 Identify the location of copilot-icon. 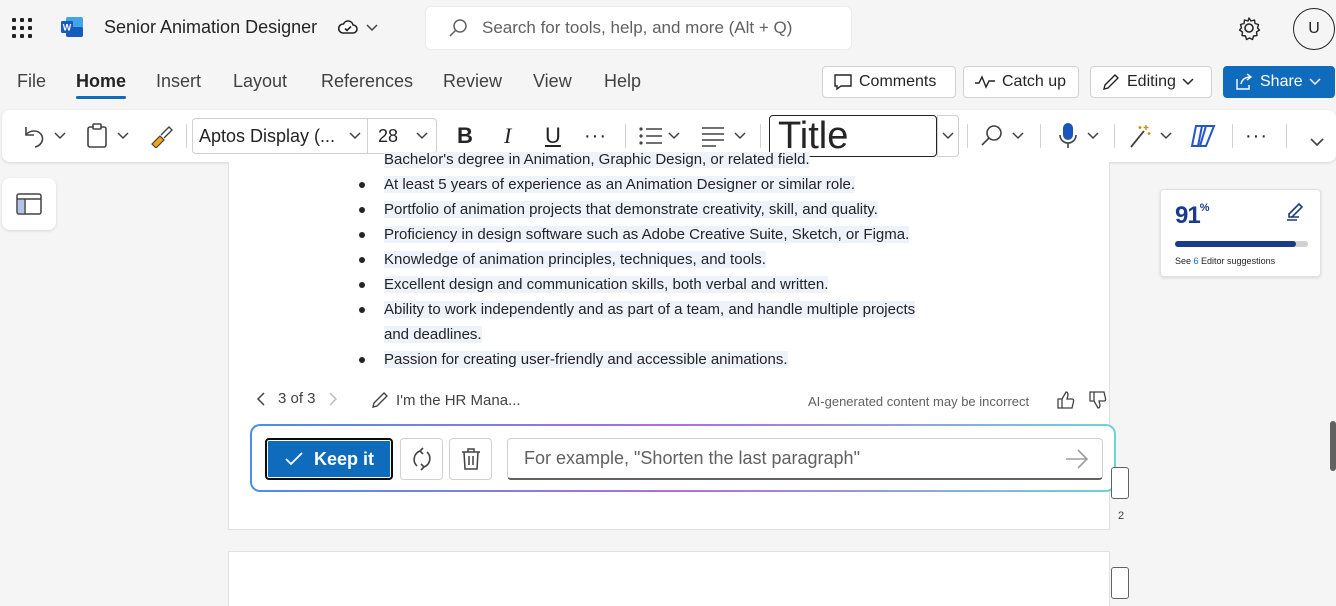
(1203, 136).